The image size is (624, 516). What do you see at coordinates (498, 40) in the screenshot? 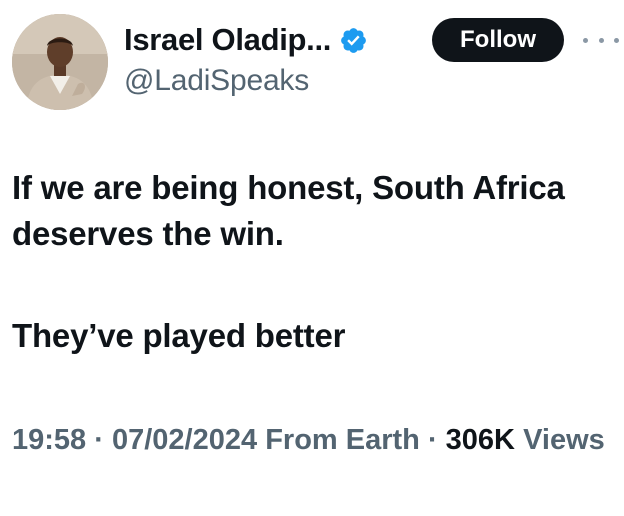
I see `follow-button: Follow` at bounding box center [498, 40].